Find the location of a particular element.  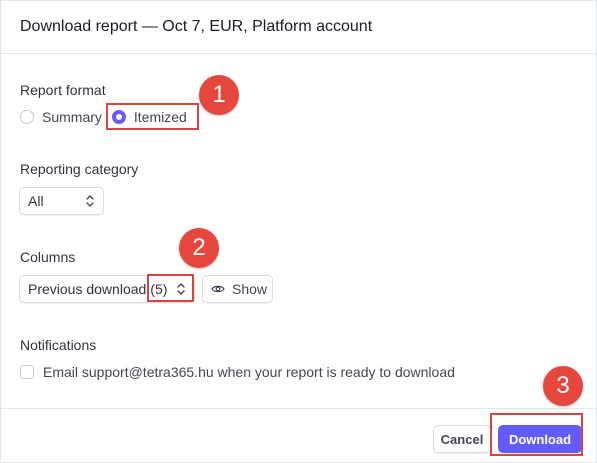

annotation-badge-1: 1 is located at coordinates (219, 95).